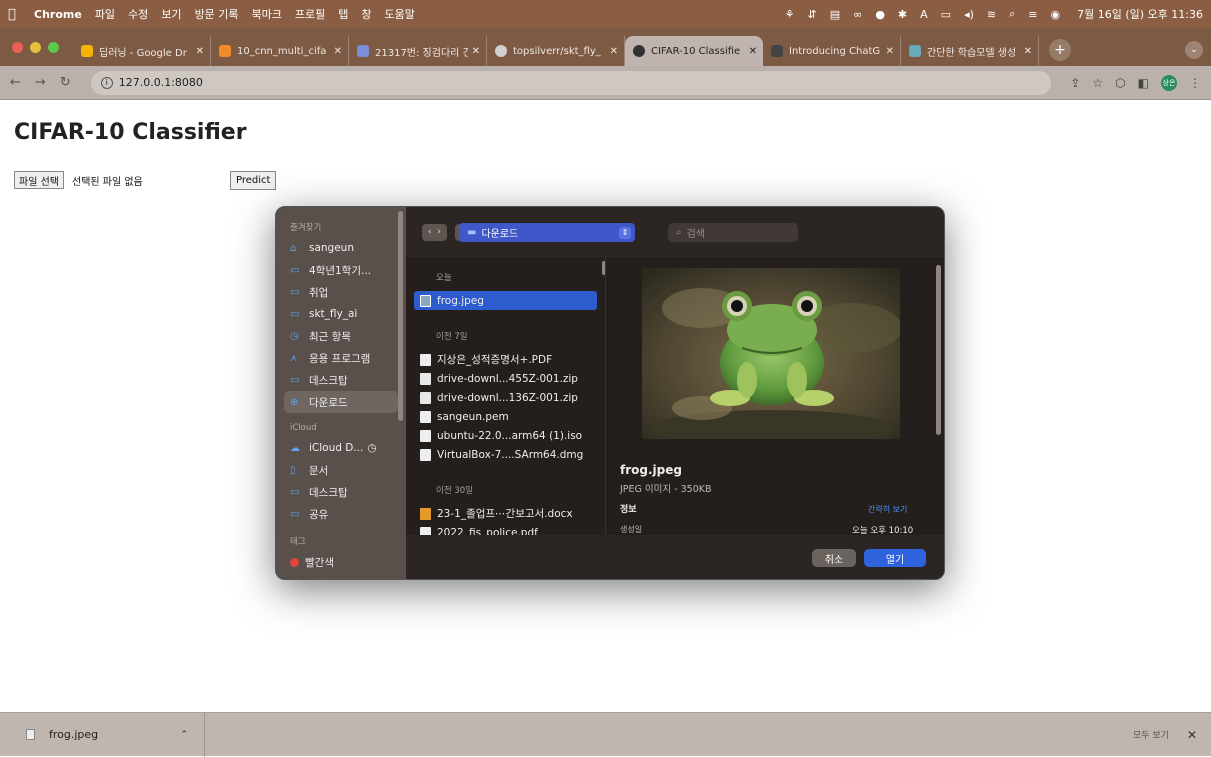 The height and width of the screenshot is (757, 1211). What do you see at coordinates (253, 180) in the screenshot?
I see `predict-button: Predict` at bounding box center [253, 180].